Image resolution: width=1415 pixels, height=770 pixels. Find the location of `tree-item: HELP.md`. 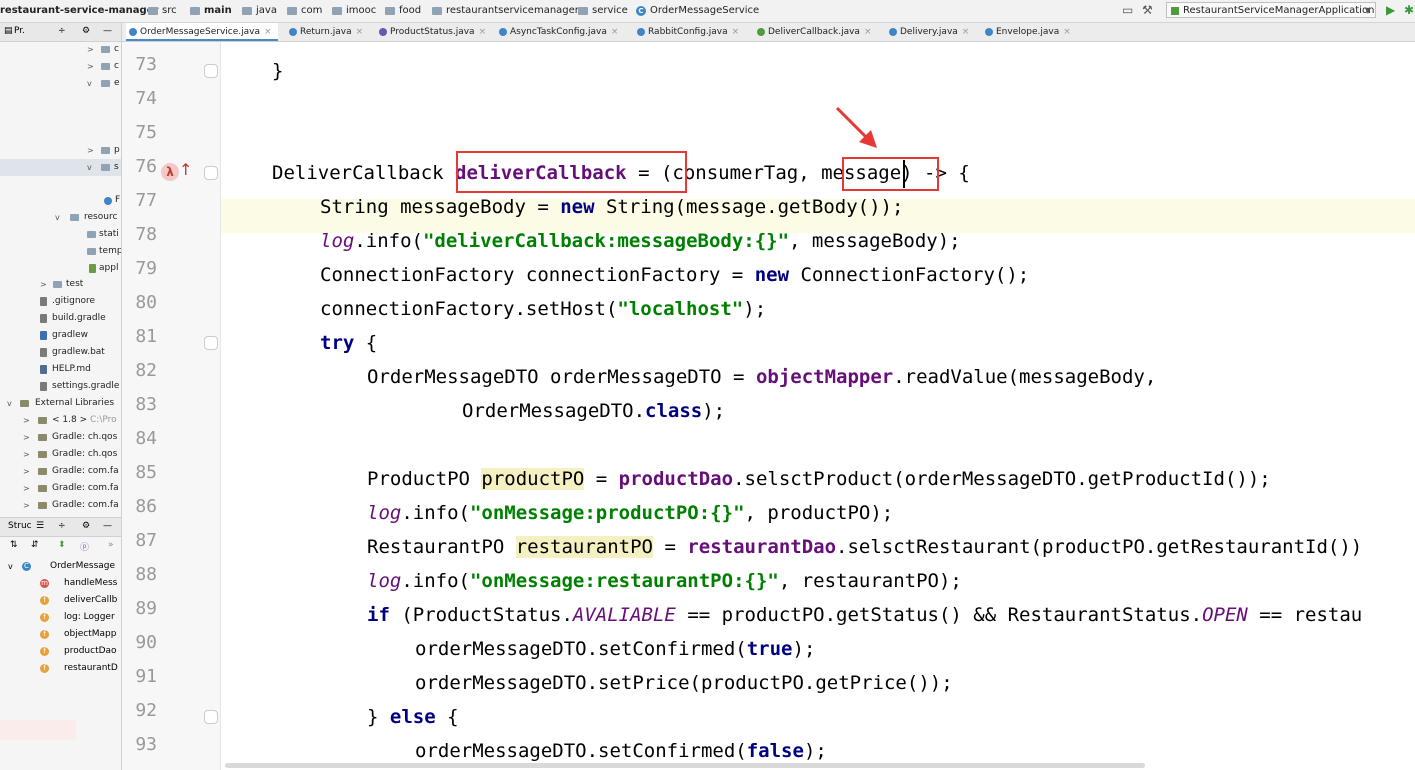

tree-item: HELP.md is located at coordinates (60, 369).